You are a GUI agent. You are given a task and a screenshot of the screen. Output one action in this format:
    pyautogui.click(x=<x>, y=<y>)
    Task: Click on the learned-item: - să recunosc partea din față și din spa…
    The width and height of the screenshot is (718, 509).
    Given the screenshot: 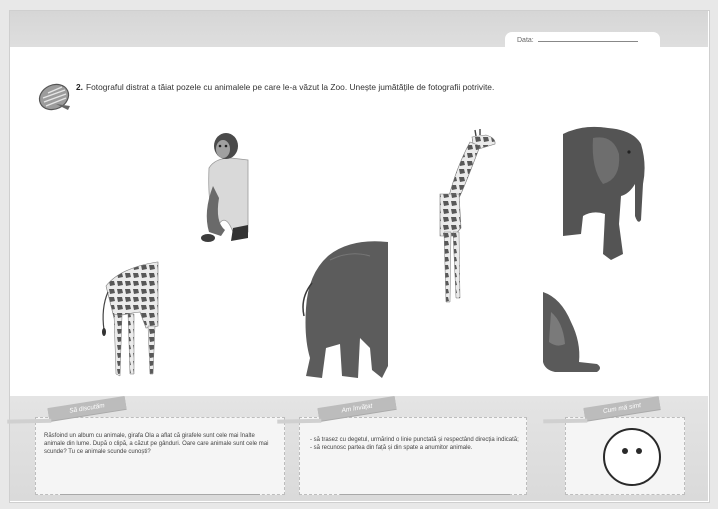 What is the action you would take?
    pyautogui.click(x=391, y=448)
    